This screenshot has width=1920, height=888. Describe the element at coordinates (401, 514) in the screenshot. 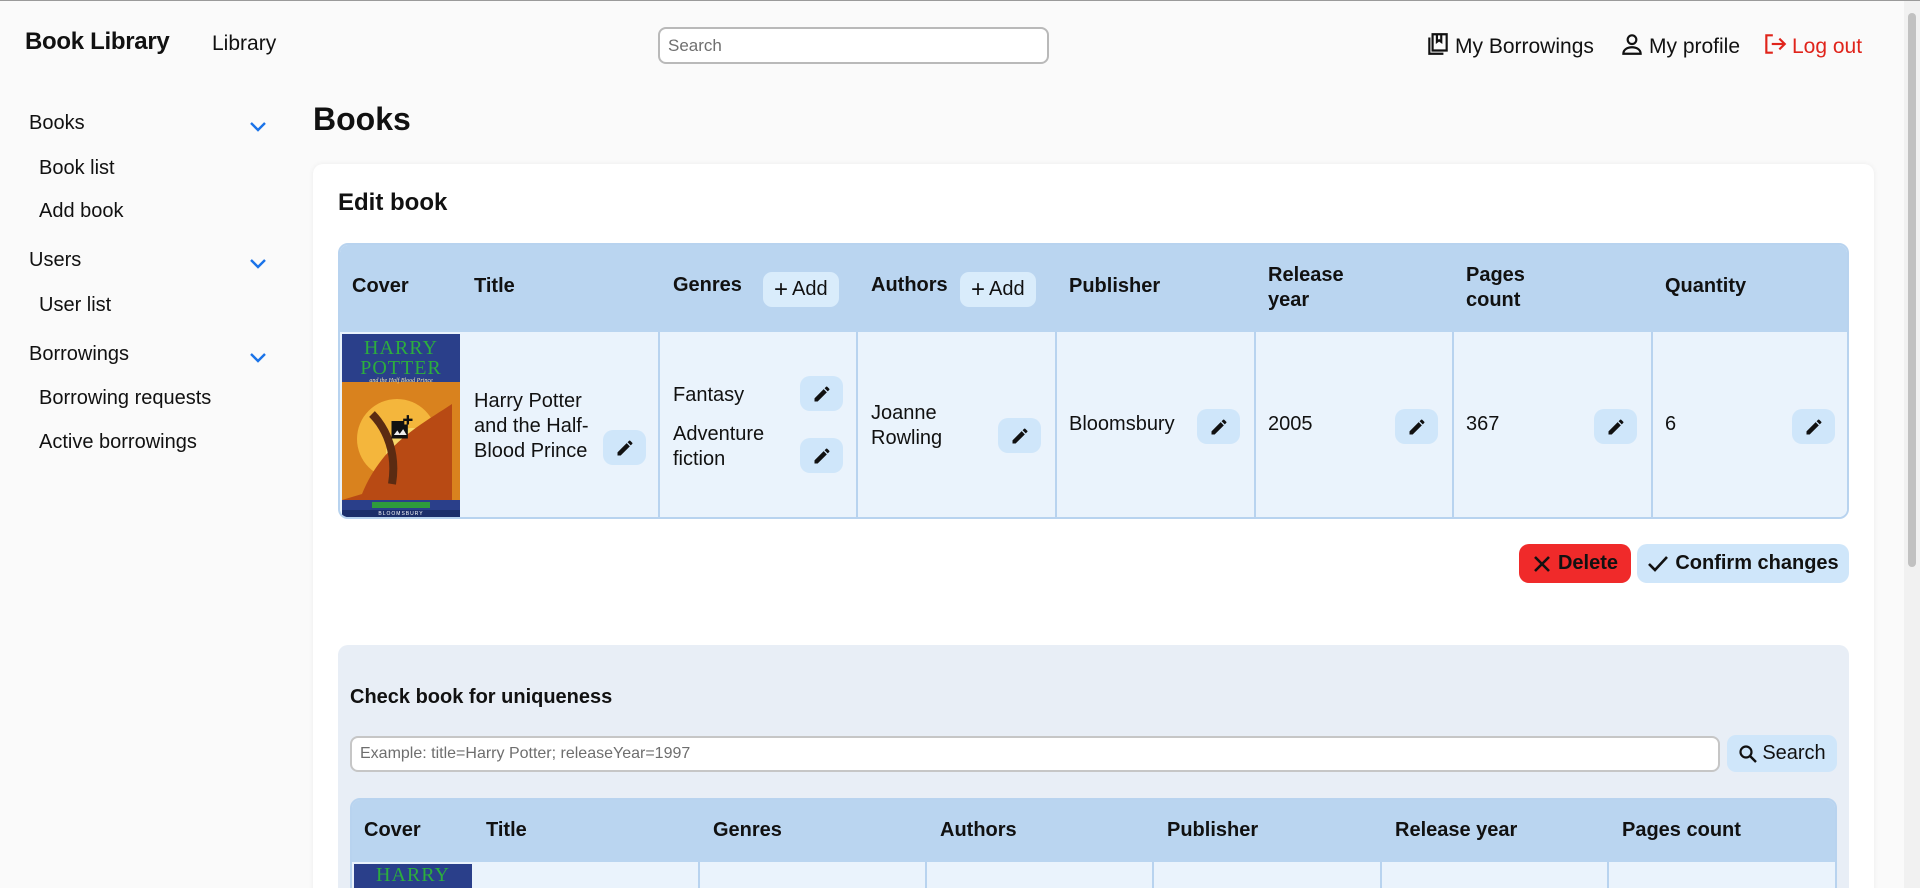

I see `cover-publisher: BLOOMSBURY` at that location.